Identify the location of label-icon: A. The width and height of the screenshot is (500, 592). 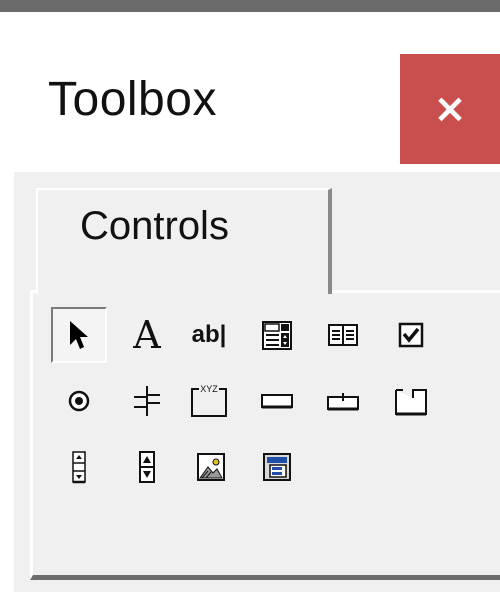
(147, 335).